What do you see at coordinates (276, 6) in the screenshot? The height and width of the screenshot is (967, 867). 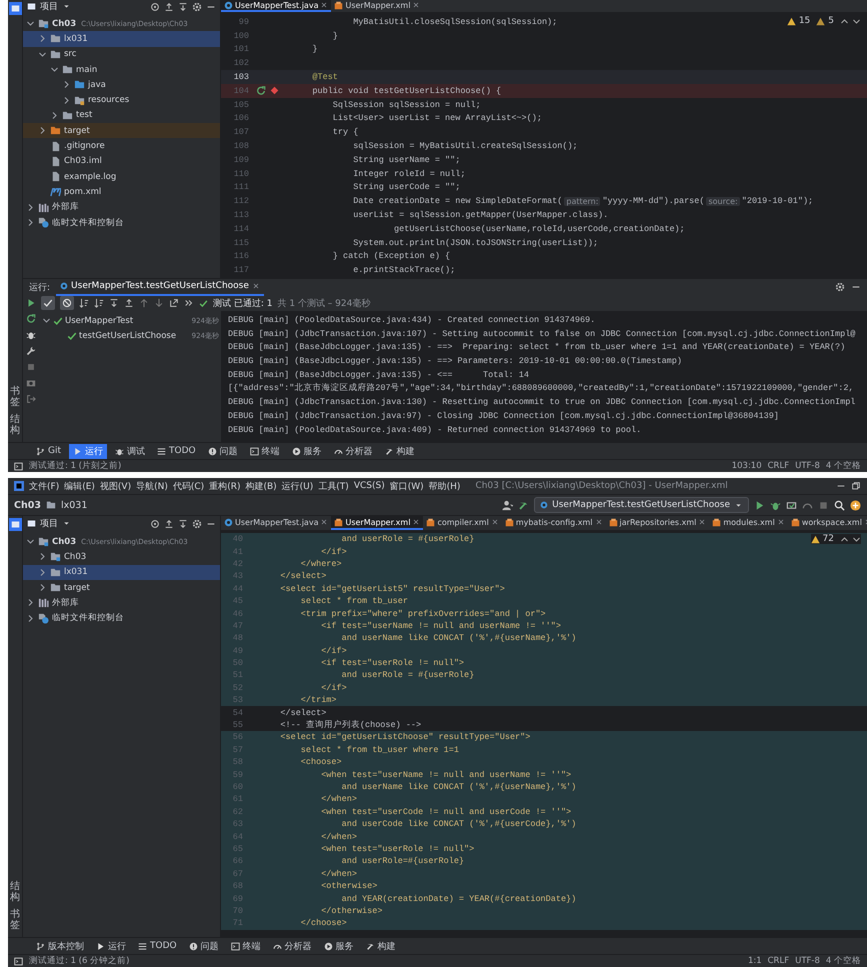 I see `editor-tab: UserMapperTest.java` at bounding box center [276, 6].